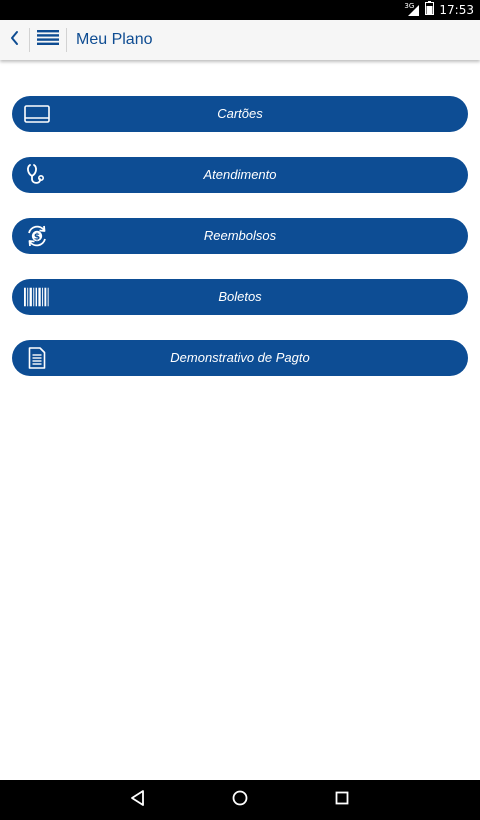  I want to click on recent-apps-icon, so click(342, 800).